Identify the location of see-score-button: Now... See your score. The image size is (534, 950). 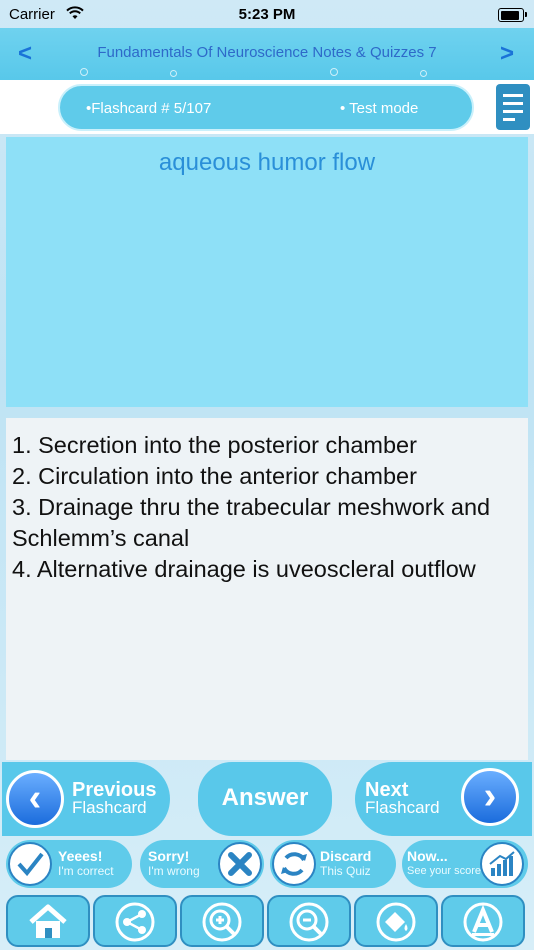
(465, 864).